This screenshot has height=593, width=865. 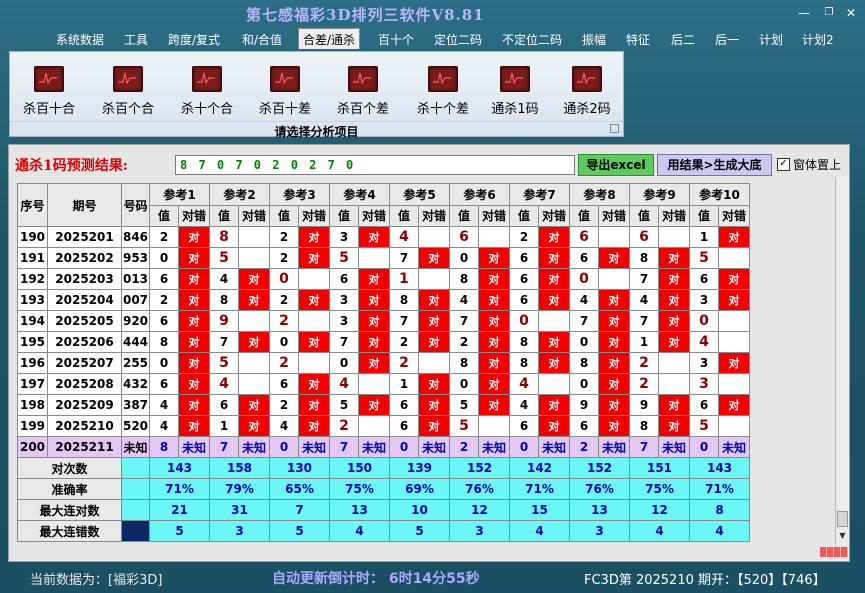 I want to click on table-row: 198 2025209 387 4 对 6 对 2 对 5 对 6 对 5 对 4 对 9 对 9 对 6 对, so click(x=383, y=405).